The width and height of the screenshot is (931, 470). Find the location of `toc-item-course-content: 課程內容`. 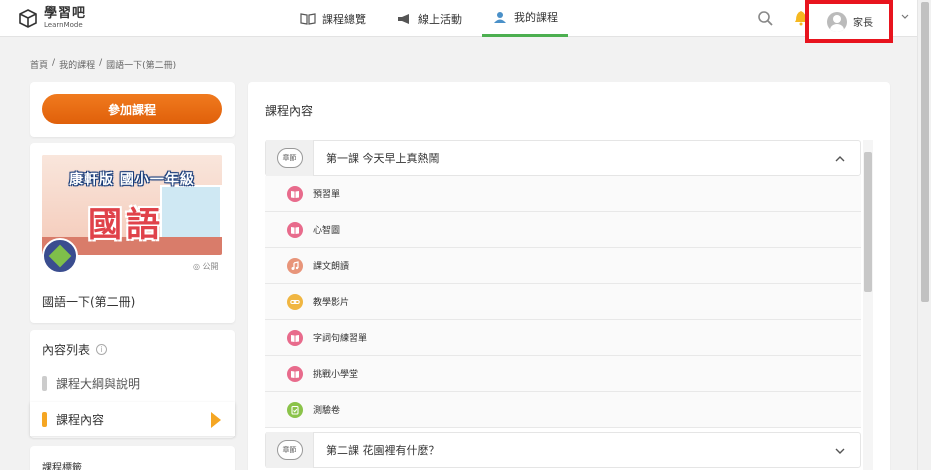

toc-item-course-content: 課程內容 is located at coordinates (132, 419).